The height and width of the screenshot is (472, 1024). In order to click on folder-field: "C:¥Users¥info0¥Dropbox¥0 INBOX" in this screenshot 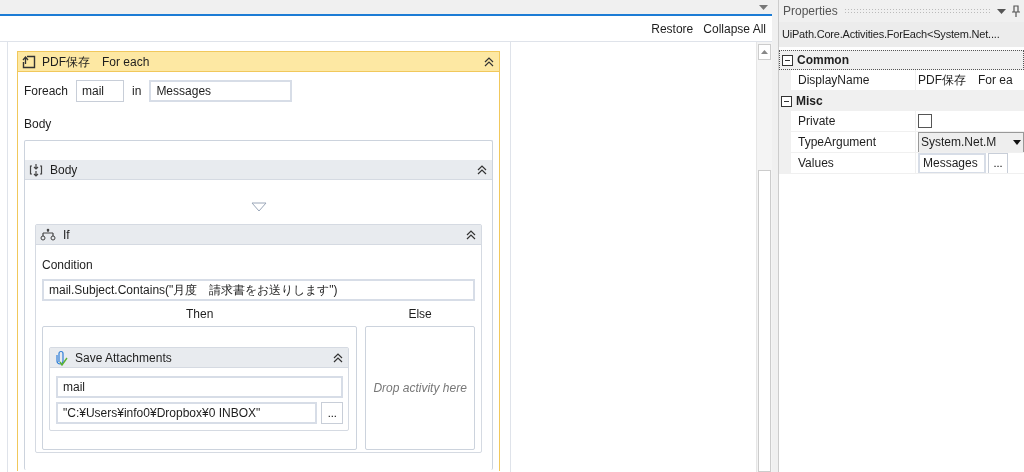, I will do `click(187, 413)`.